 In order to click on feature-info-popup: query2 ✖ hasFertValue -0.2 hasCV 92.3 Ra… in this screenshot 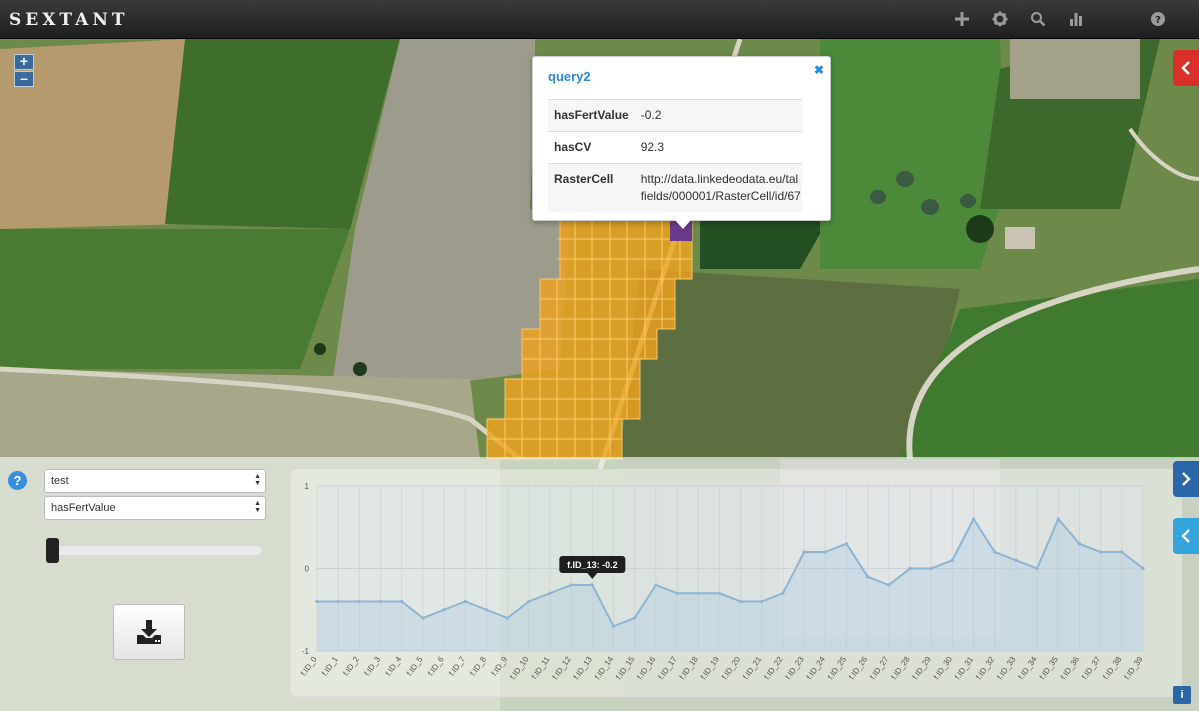, I will do `click(681, 142)`.